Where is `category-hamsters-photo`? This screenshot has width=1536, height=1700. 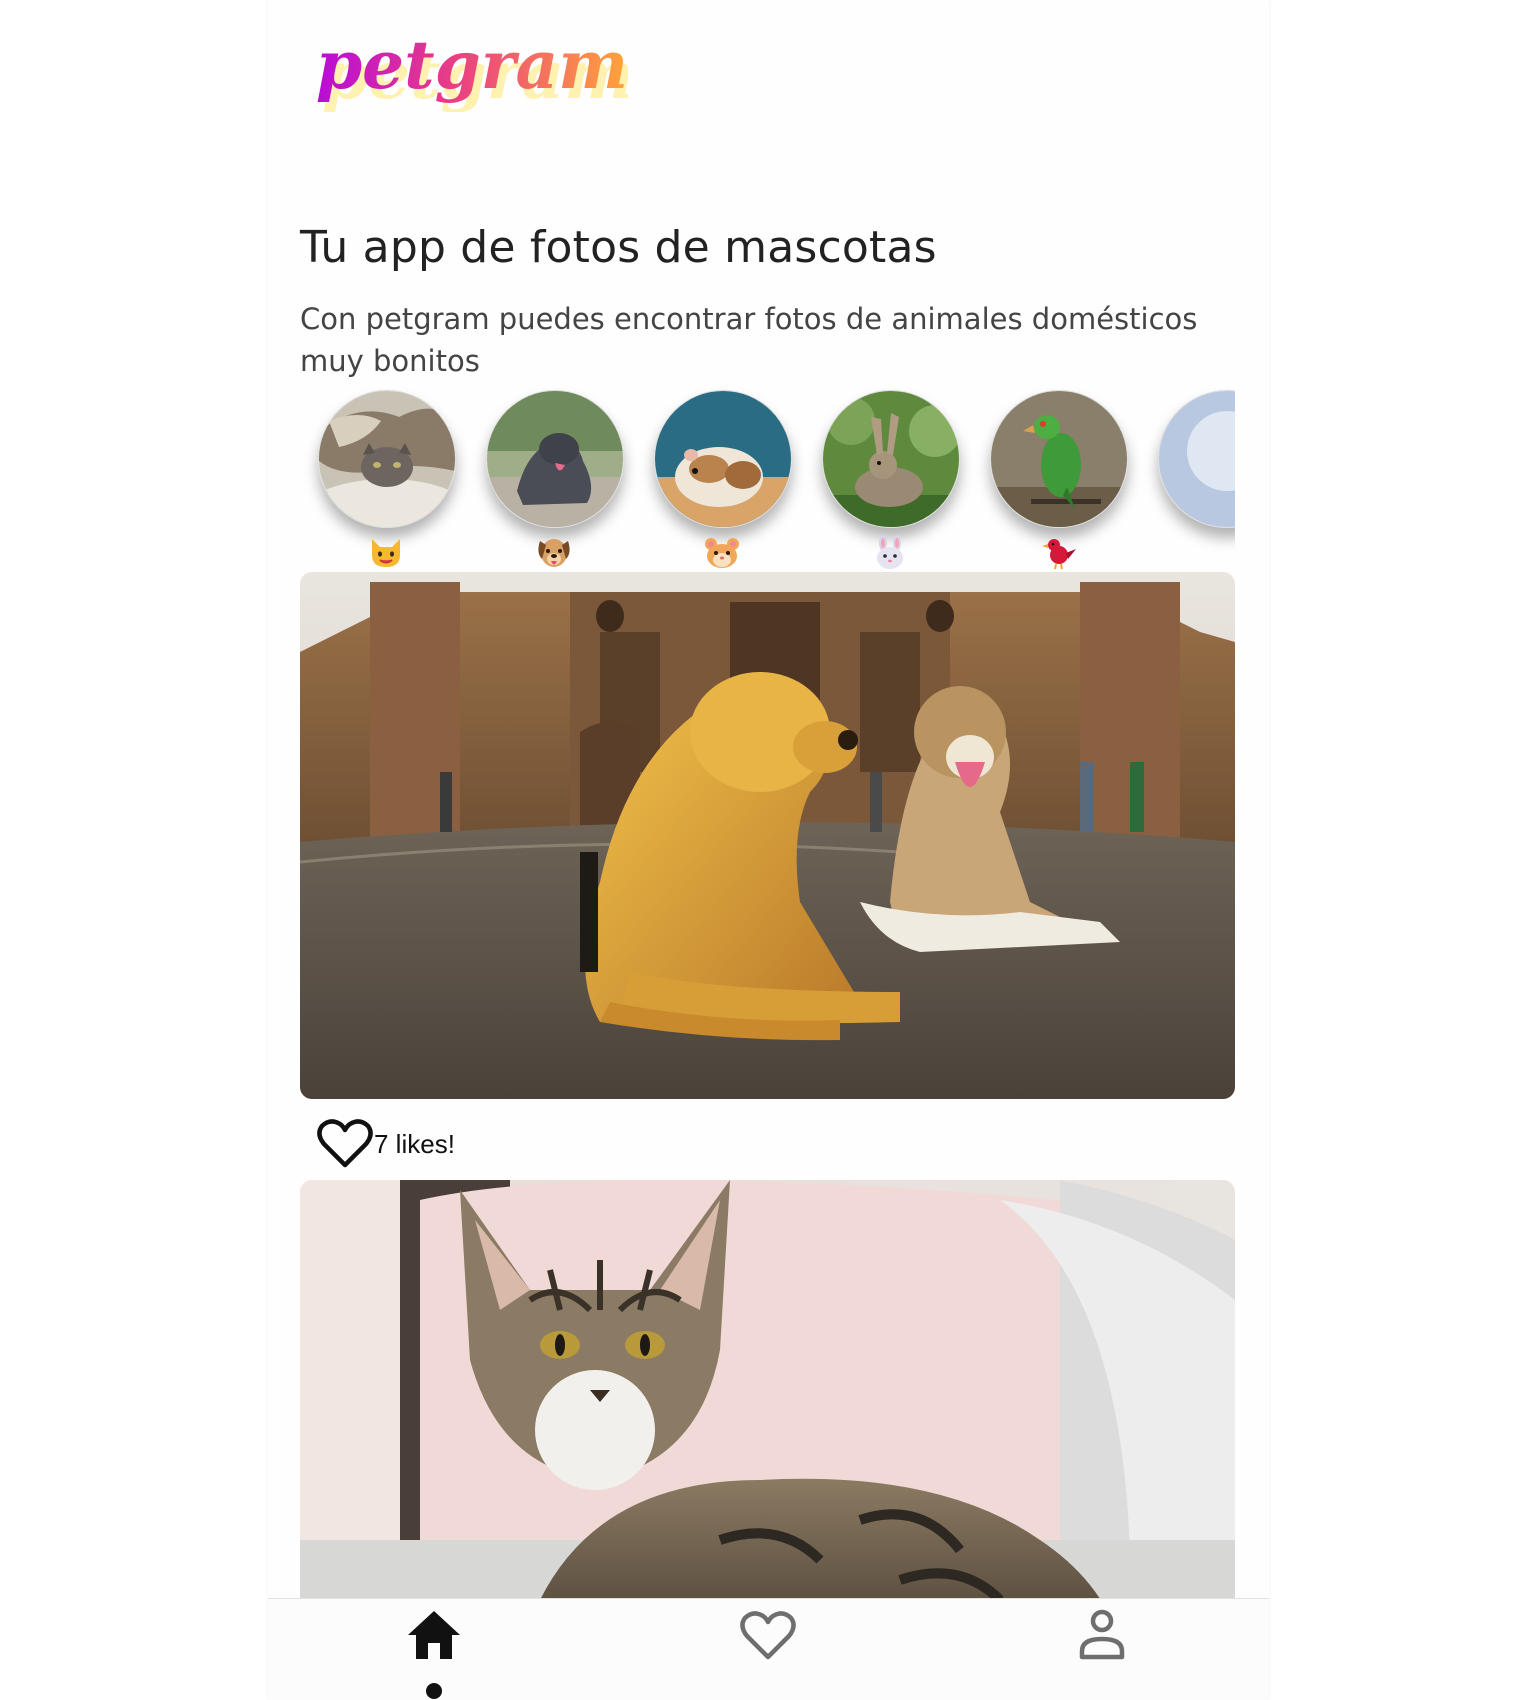
category-hamsters-photo is located at coordinates (723, 459).